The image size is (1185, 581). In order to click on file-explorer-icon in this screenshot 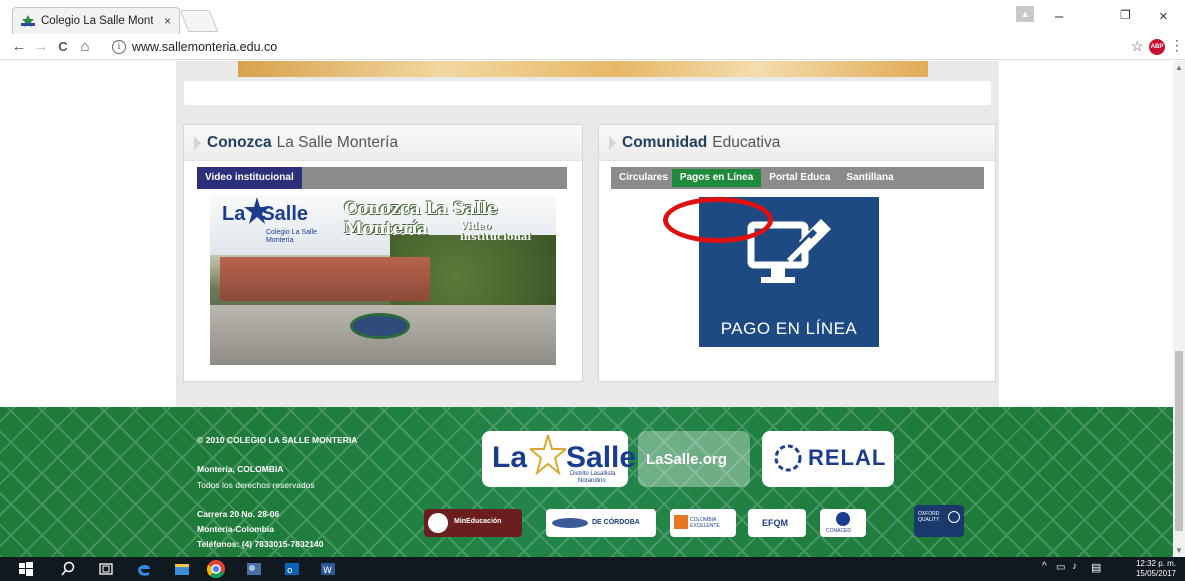, I will do `click(182, 569)`.